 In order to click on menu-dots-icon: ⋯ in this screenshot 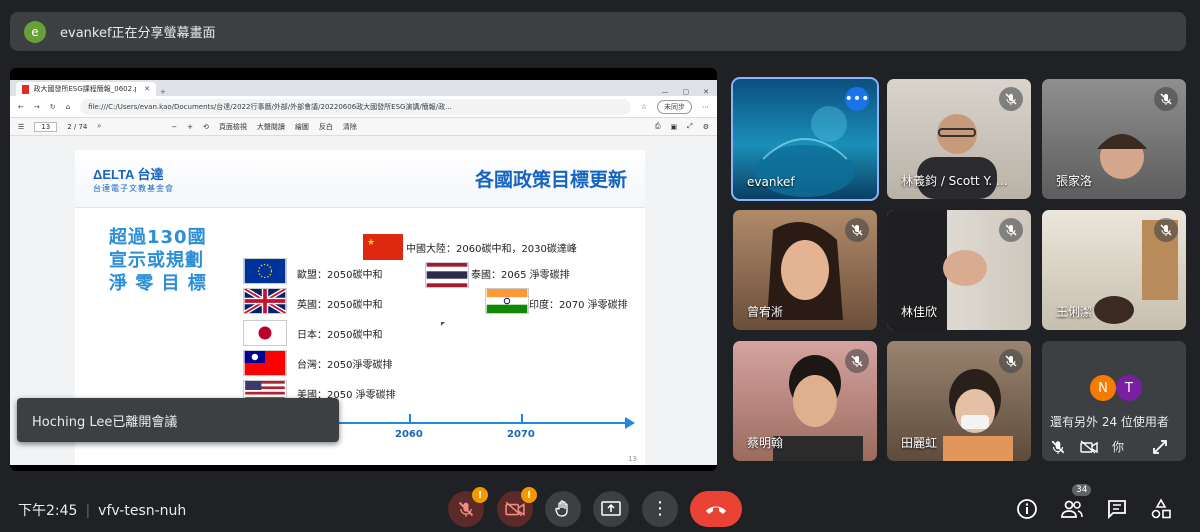, I will do `click(705, 107)`.